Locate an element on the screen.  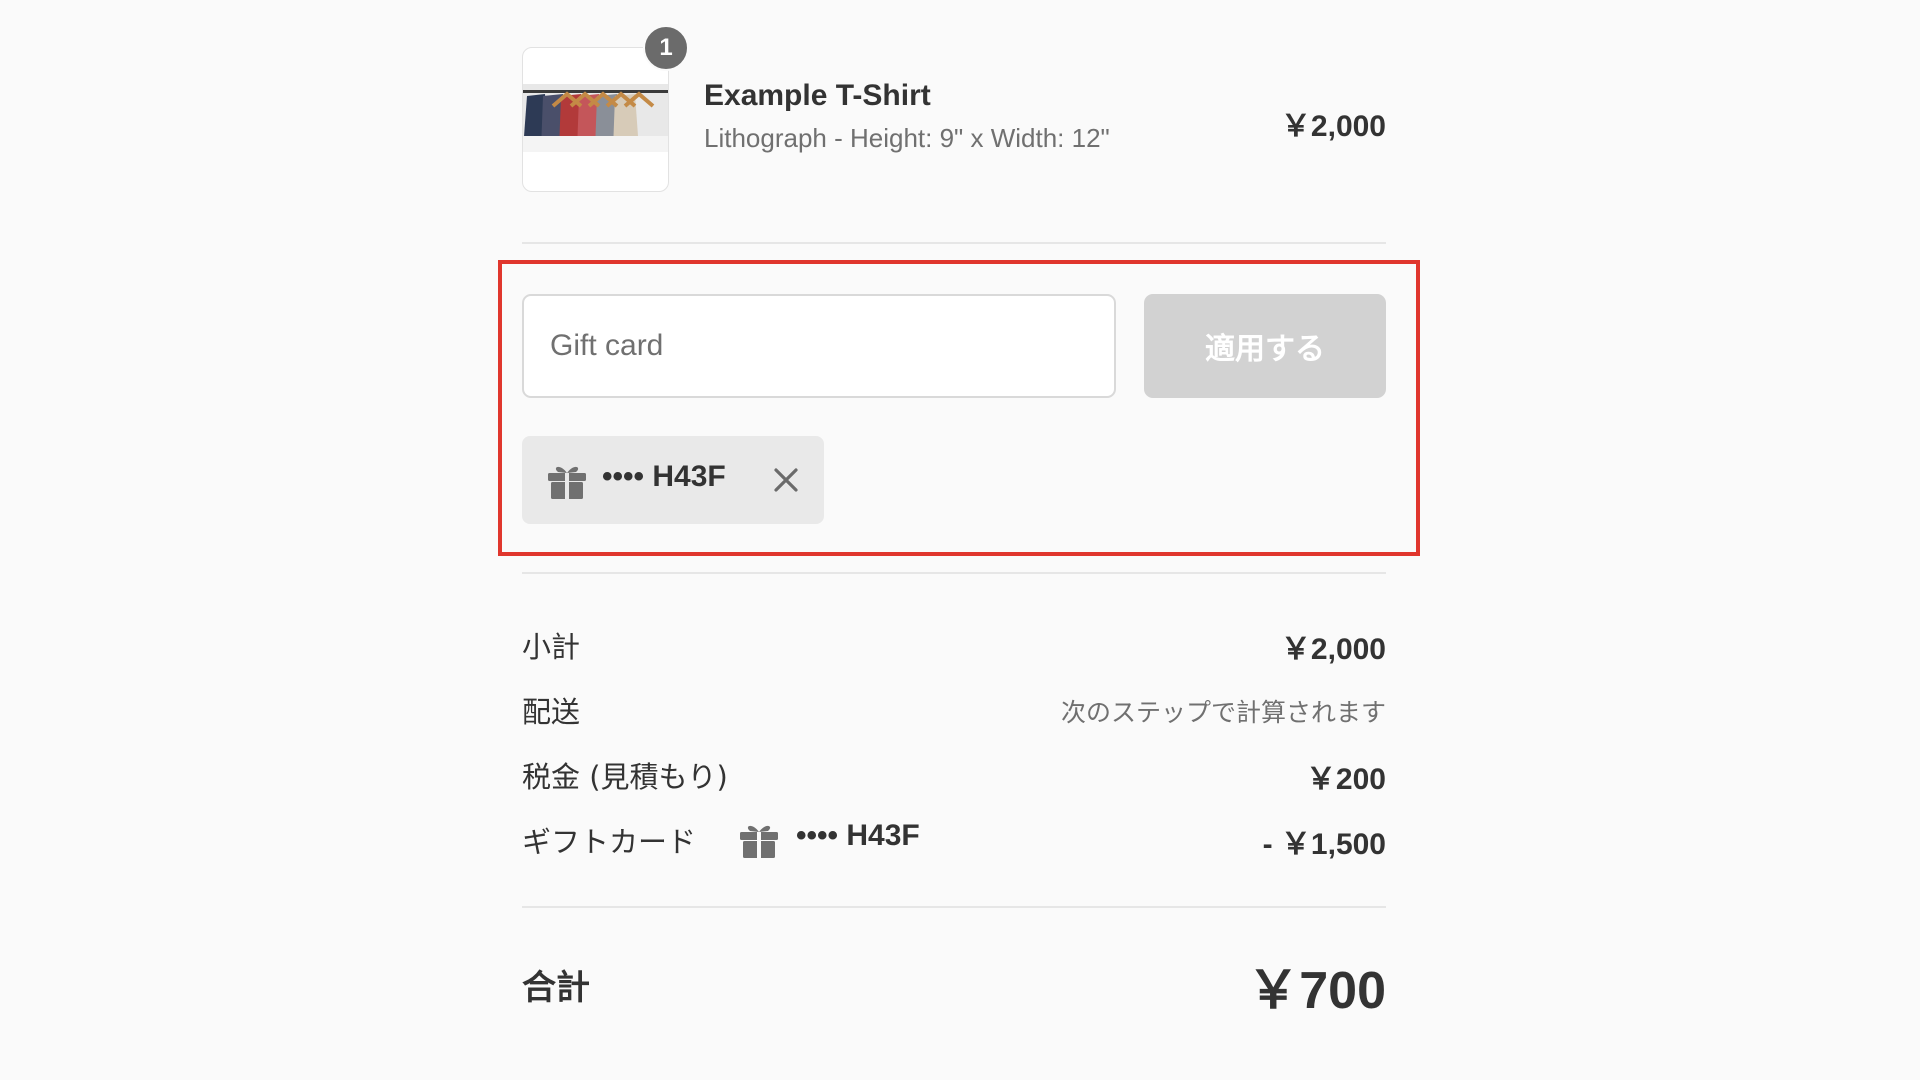
subtotal-label: 小計 is located at coordinates (551, 647).